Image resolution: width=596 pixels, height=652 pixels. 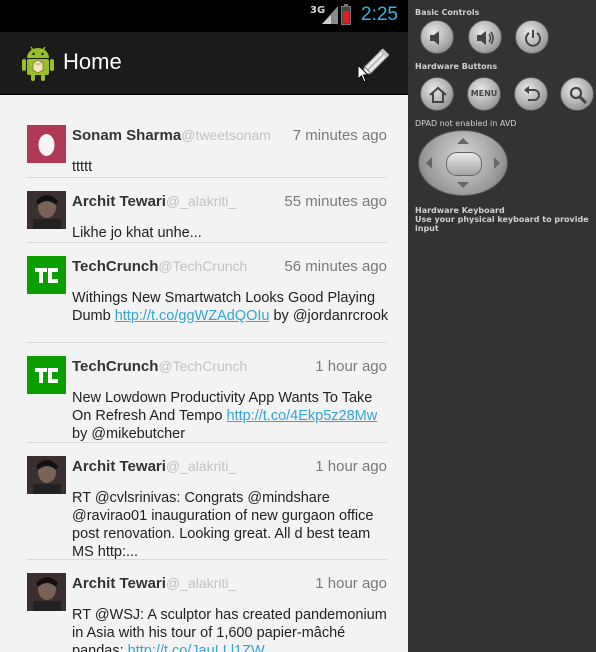 I want to click on action-bar: Home, so click(x=204, y=63).